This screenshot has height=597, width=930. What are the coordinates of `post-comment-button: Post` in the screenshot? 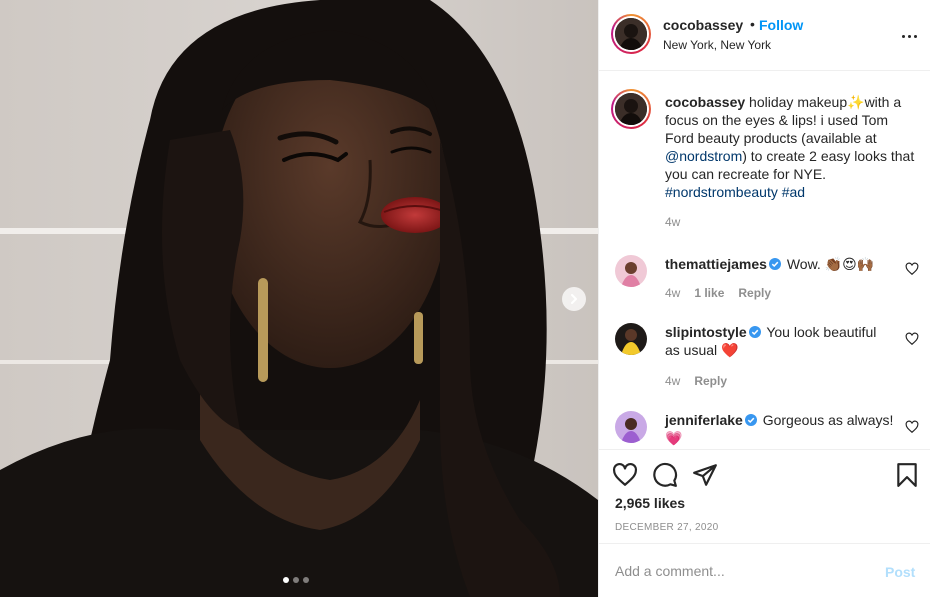 It's located at (900, 572).